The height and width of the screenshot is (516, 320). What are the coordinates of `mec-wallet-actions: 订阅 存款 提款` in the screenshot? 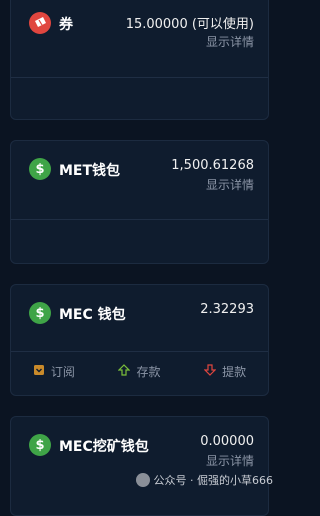 It's located at (139, 371).